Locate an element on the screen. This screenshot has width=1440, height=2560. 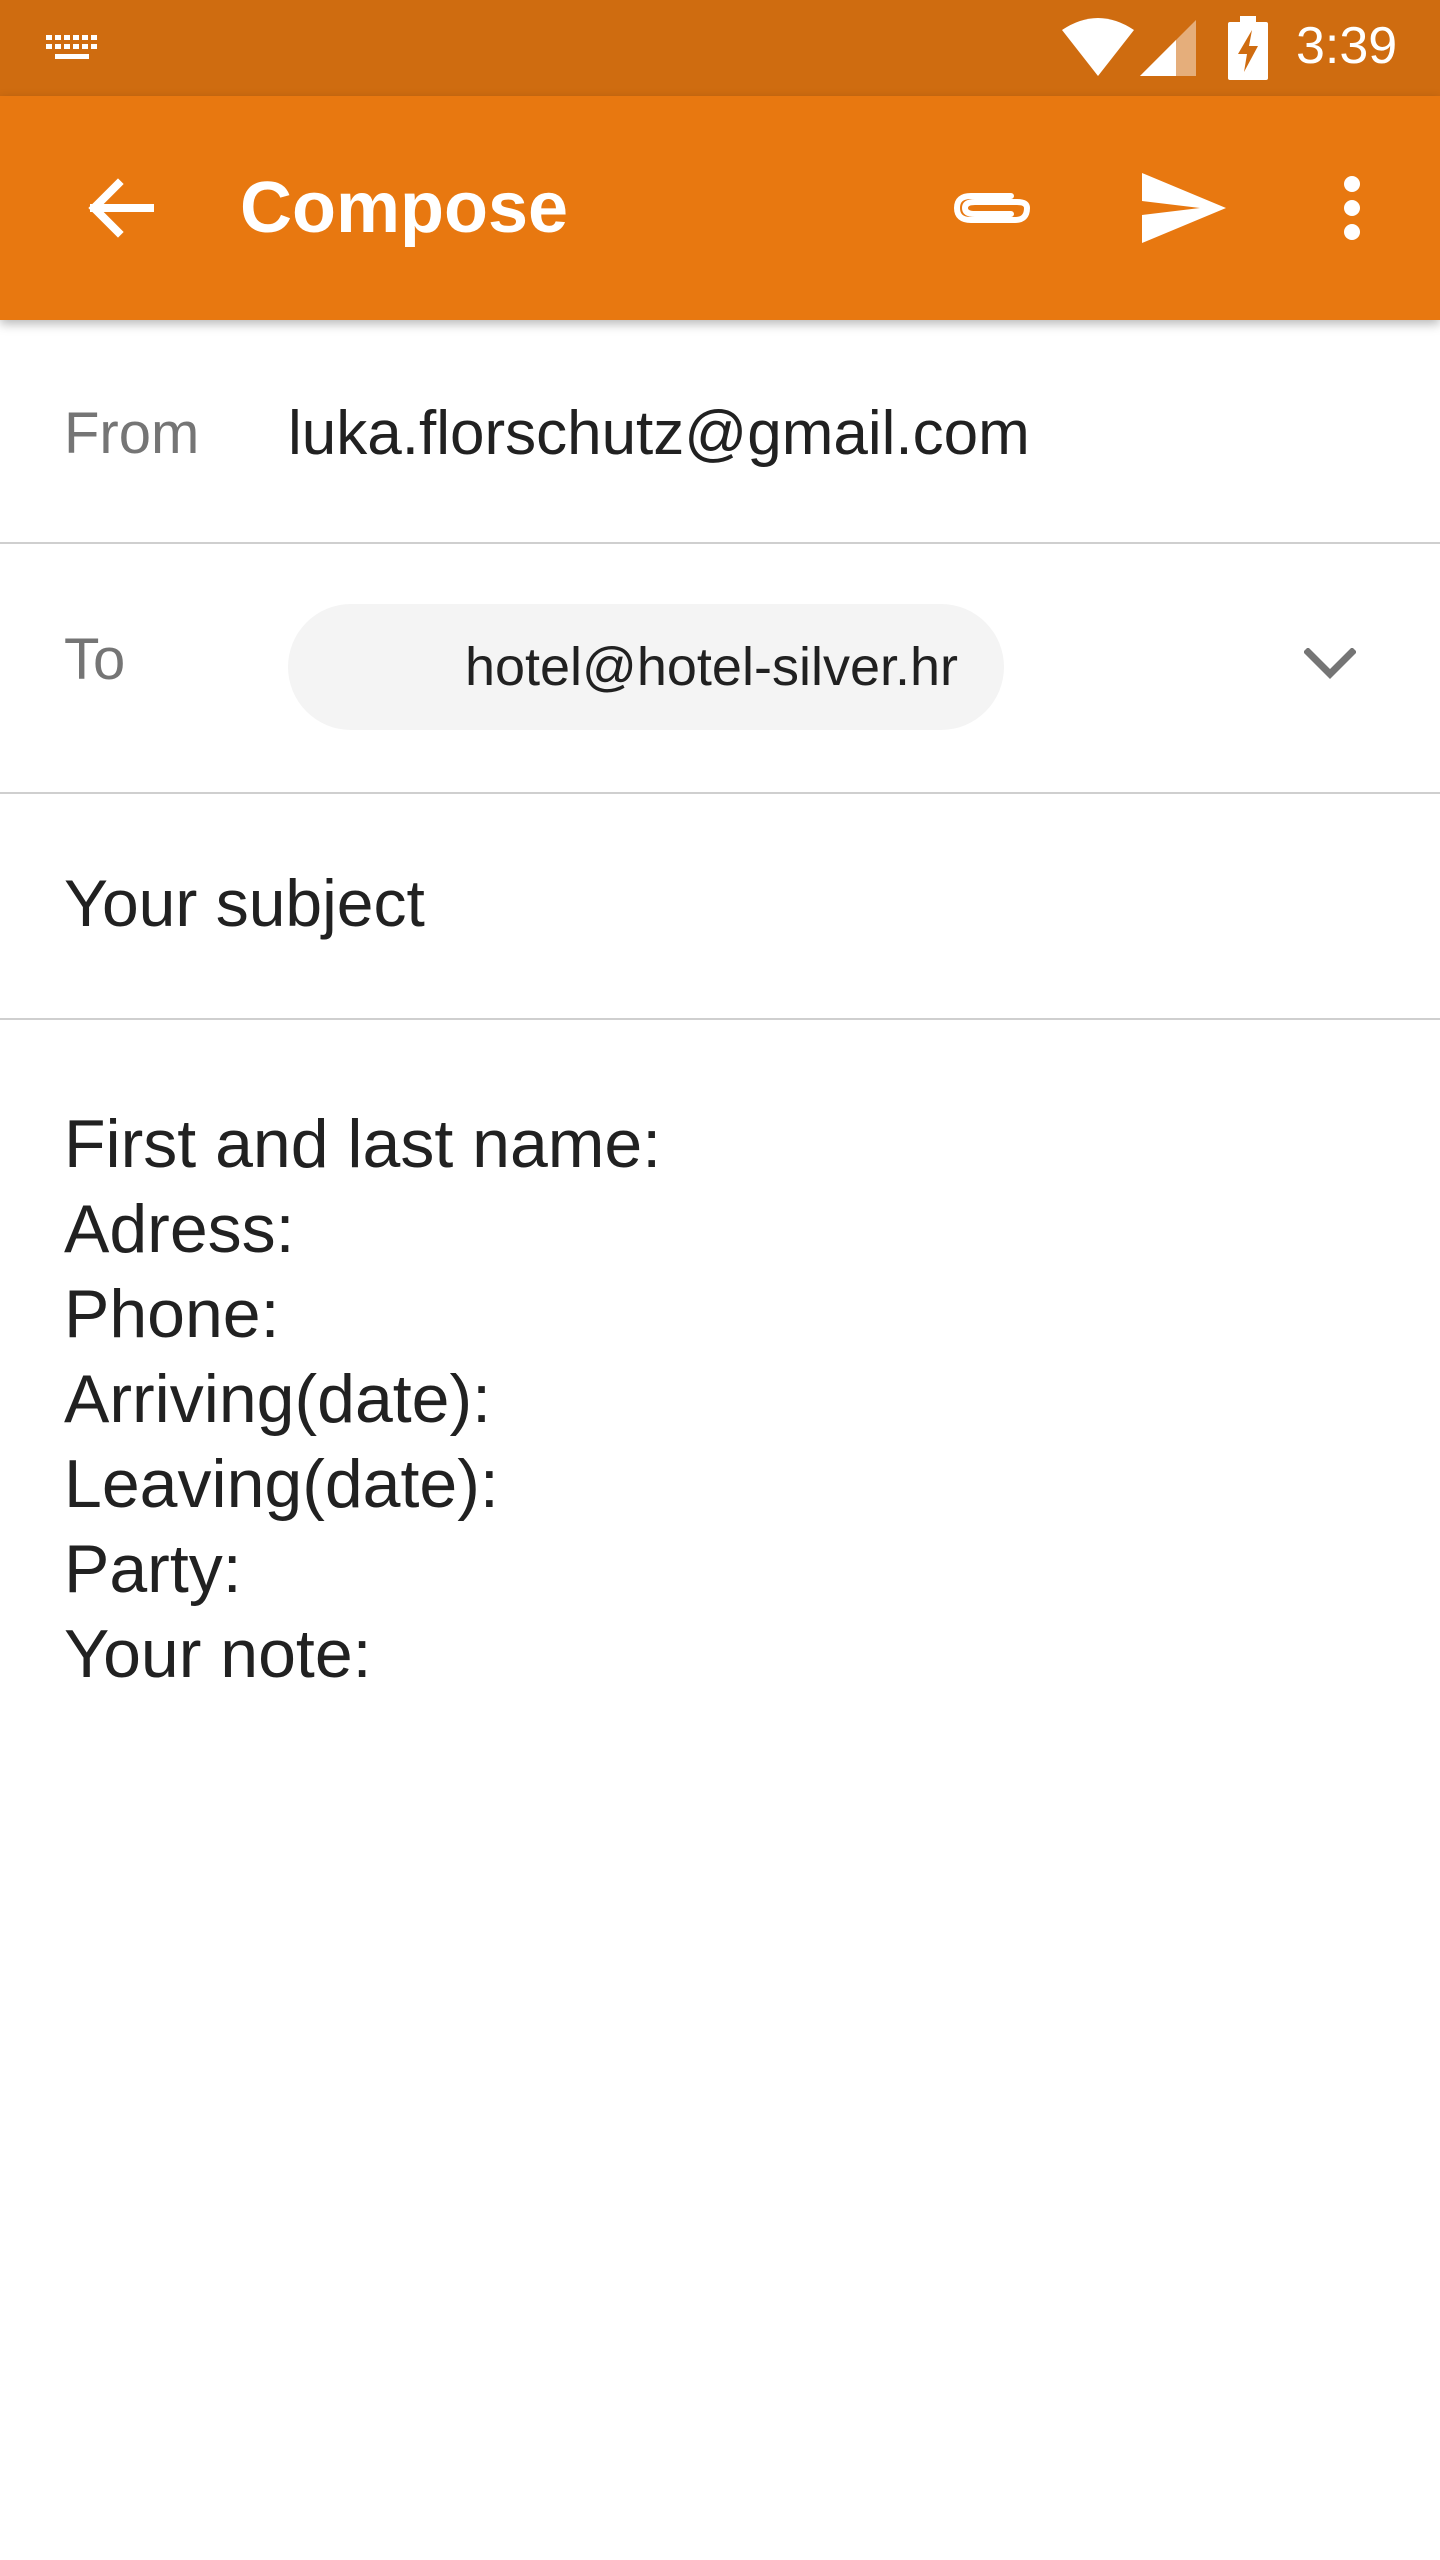
send-button is located at coordinates (1184, 208).